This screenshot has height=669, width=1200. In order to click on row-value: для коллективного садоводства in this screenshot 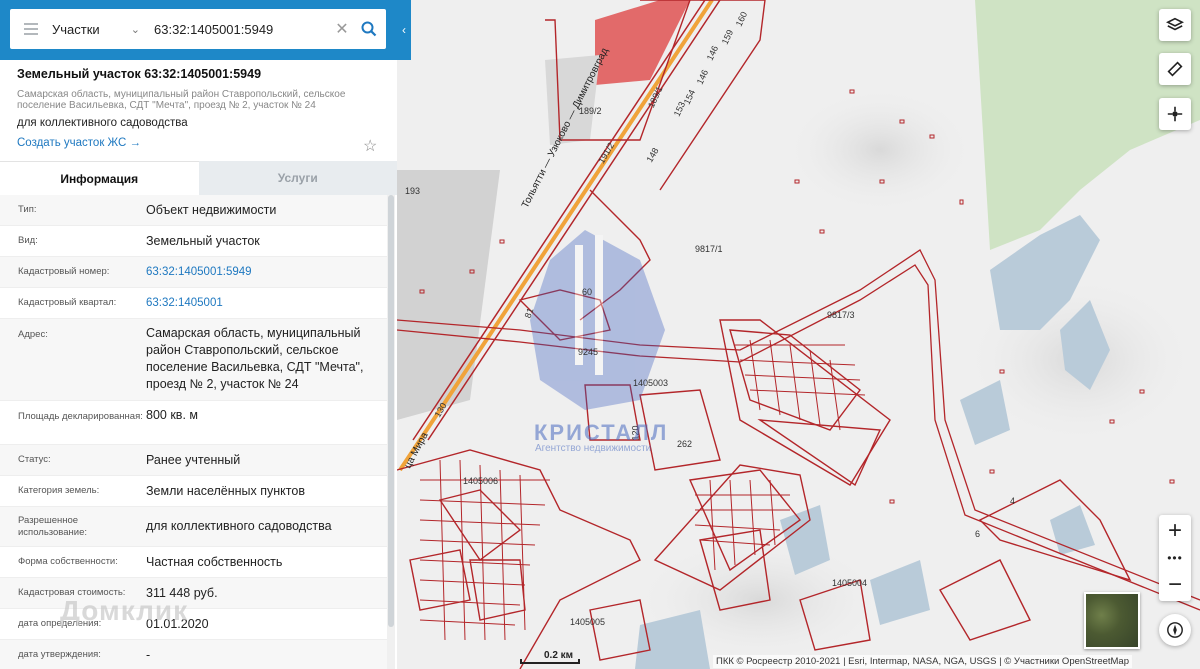, I will do `click(239, 526)`.